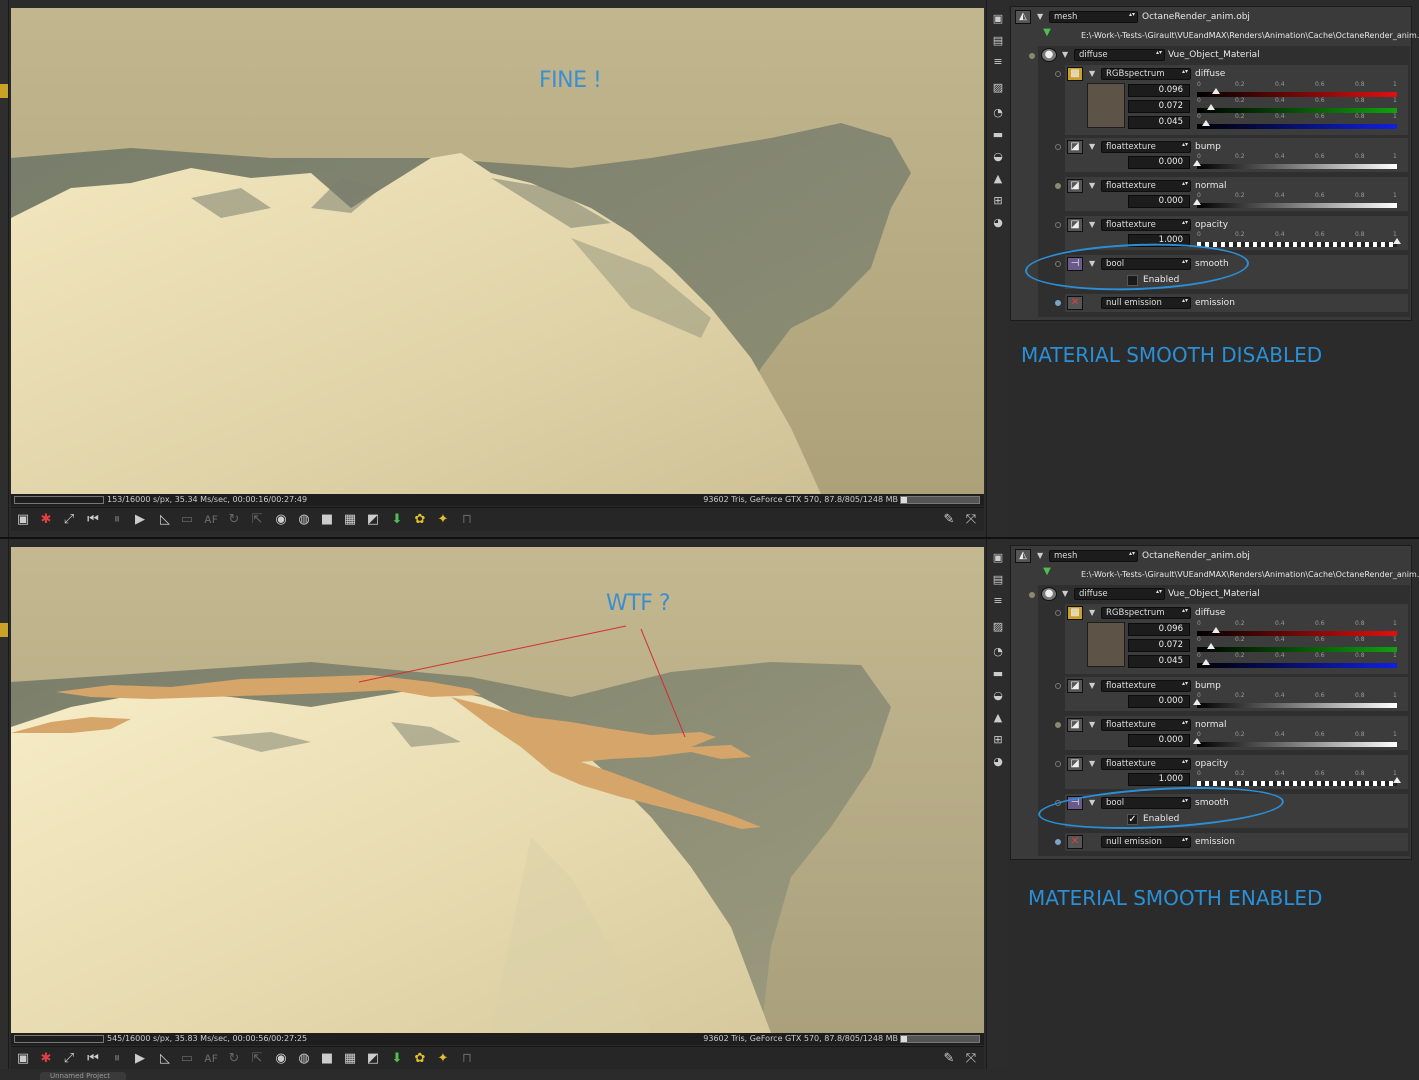 The width and height of the screenshot is (1419, 1080). What do you see at coordinates (1146, 303) in the screenshot?
I see `emission-type-dropdown: null emission` at bounding box center [1146, 303].